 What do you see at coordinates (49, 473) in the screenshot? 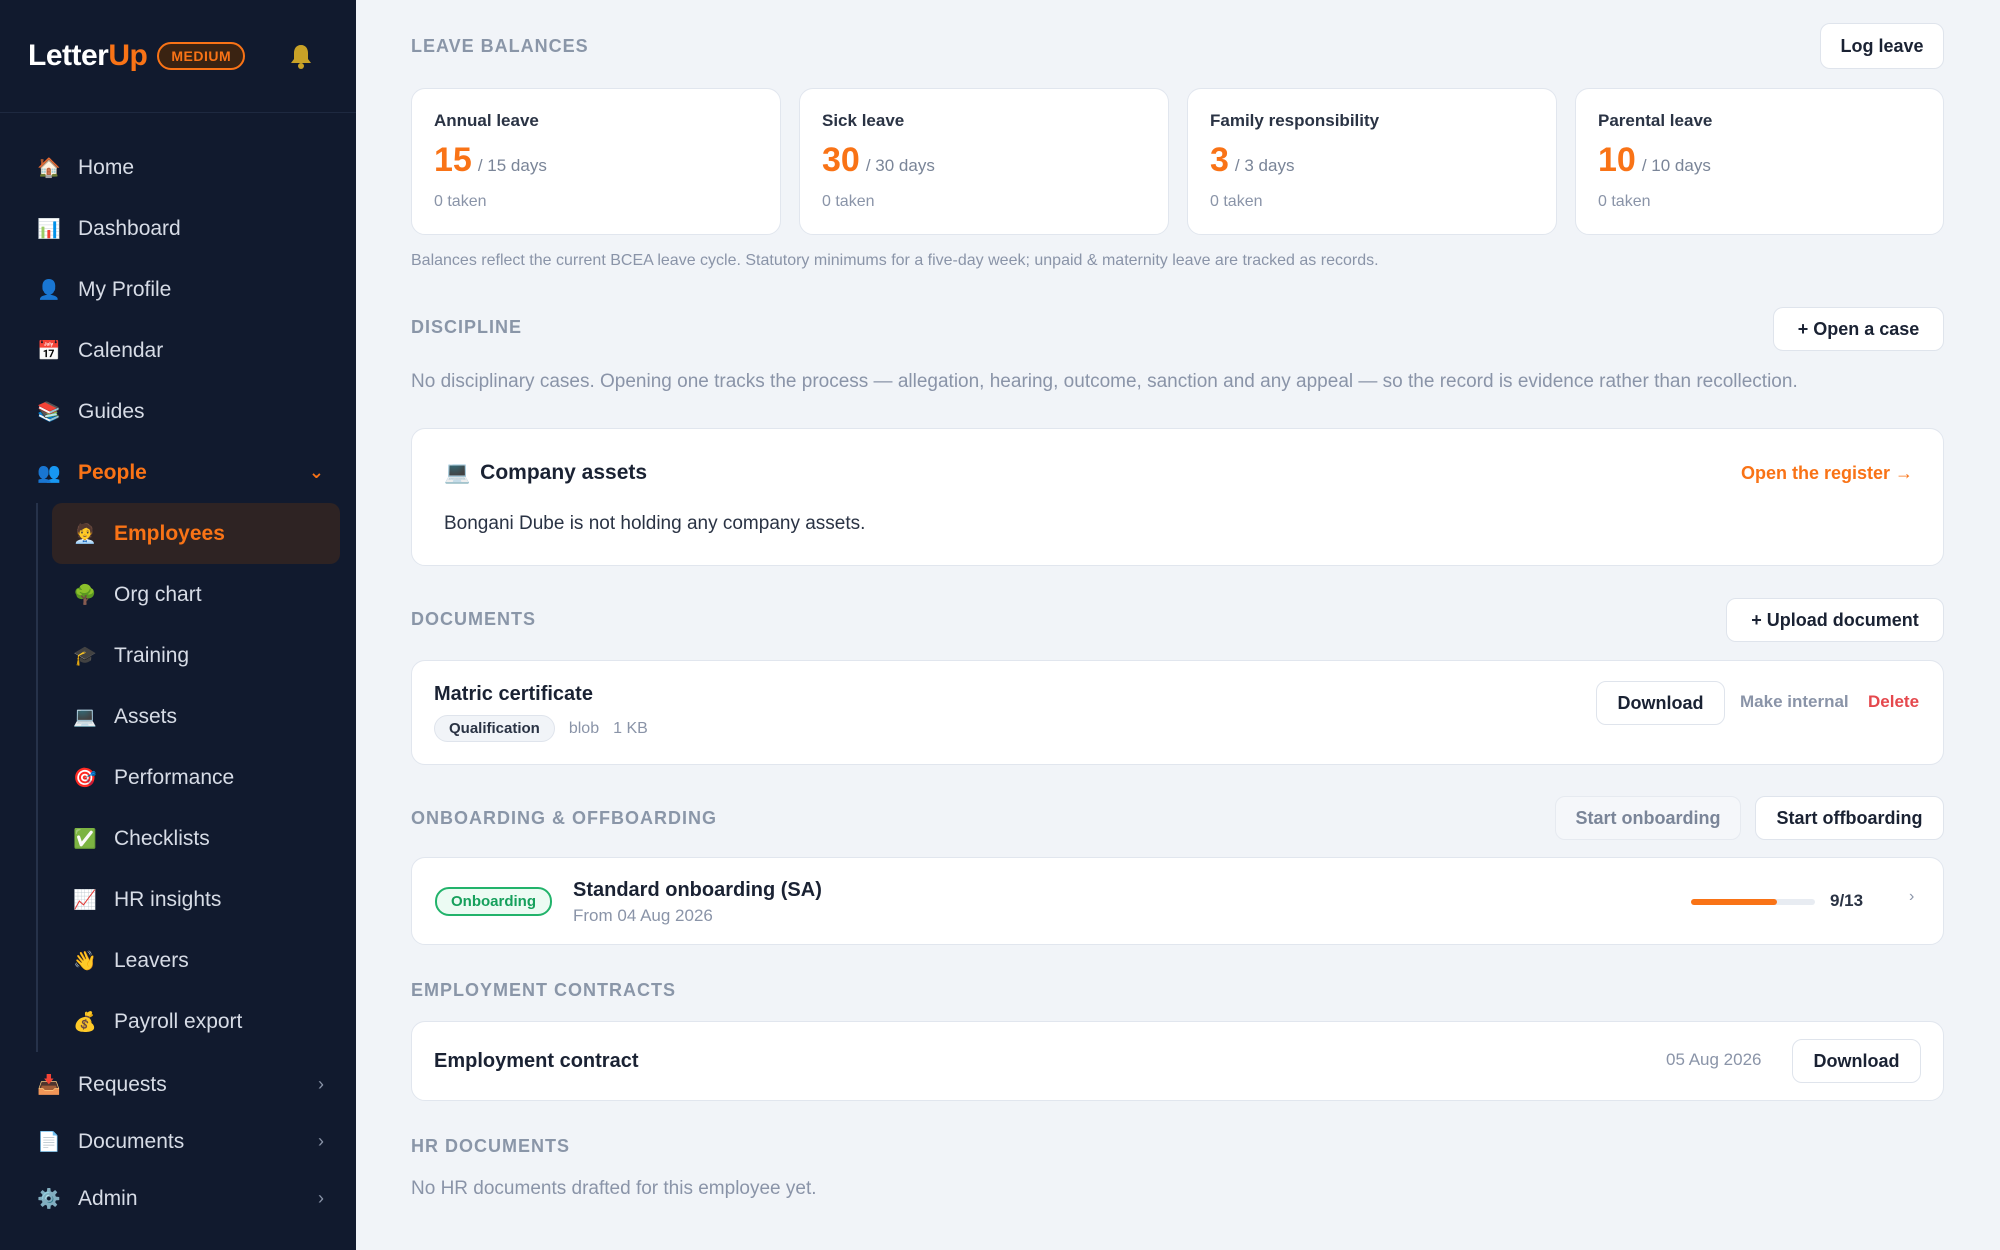
I see `people-icon: 👥` at bounding box center [49, 473].